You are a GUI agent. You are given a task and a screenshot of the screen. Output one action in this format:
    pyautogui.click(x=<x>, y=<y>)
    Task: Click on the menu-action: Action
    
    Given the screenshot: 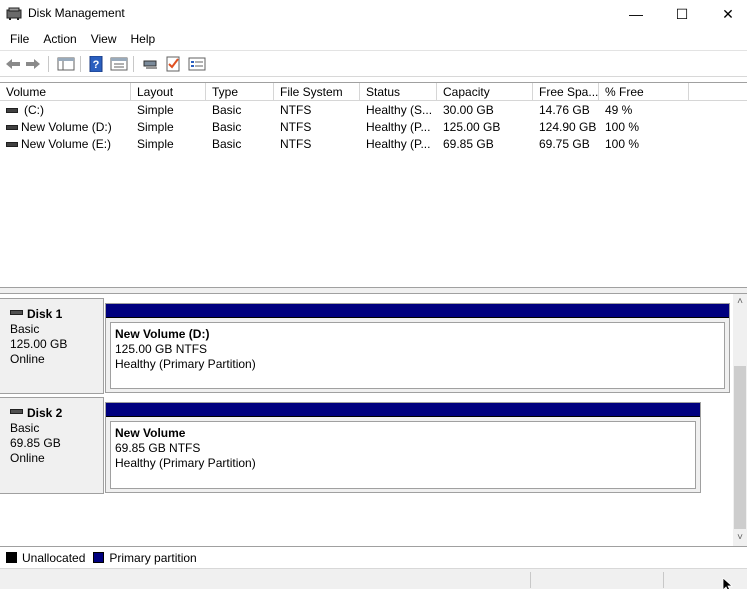 What is the action you would take?
    pyautogui.click(x=59, y=39)
    